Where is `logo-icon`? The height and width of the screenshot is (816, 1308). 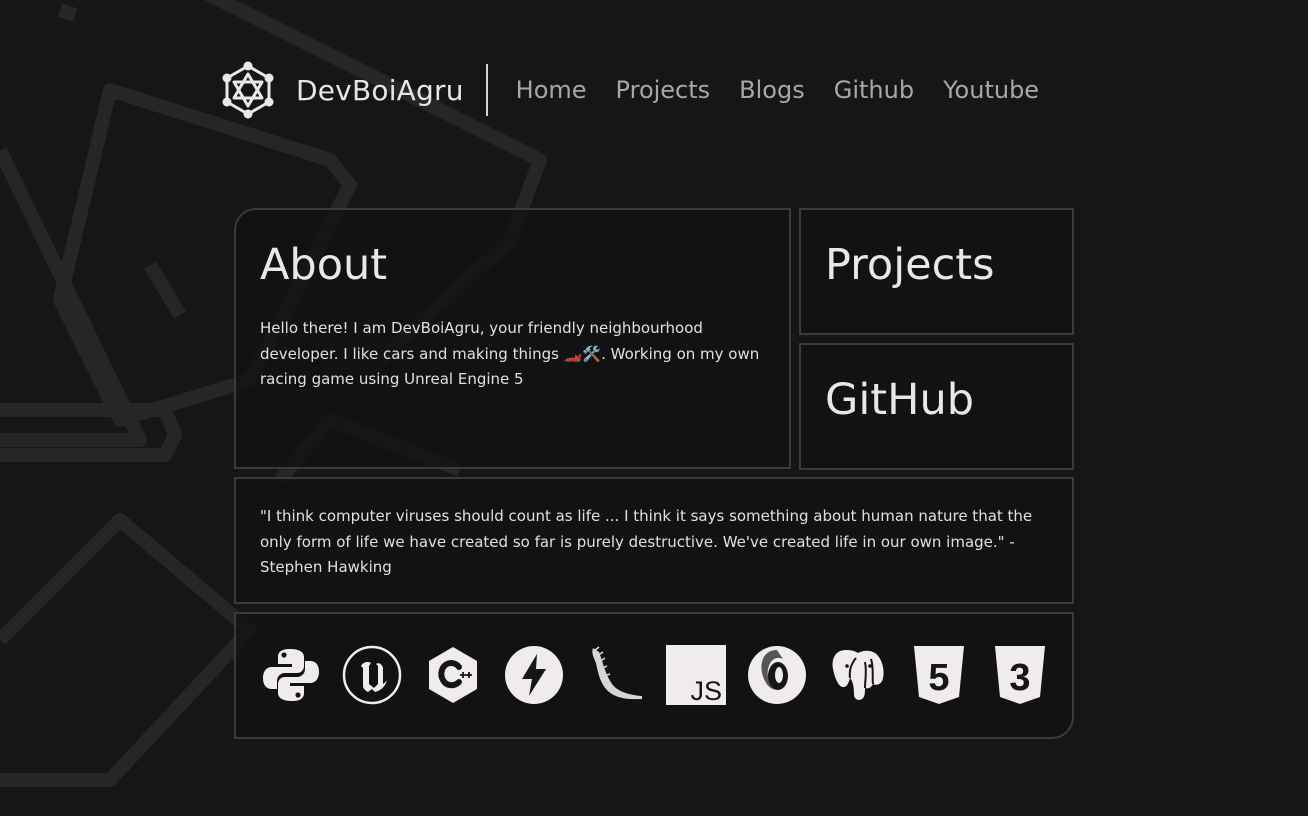 logo-icon is located at coordinates (248, 90).